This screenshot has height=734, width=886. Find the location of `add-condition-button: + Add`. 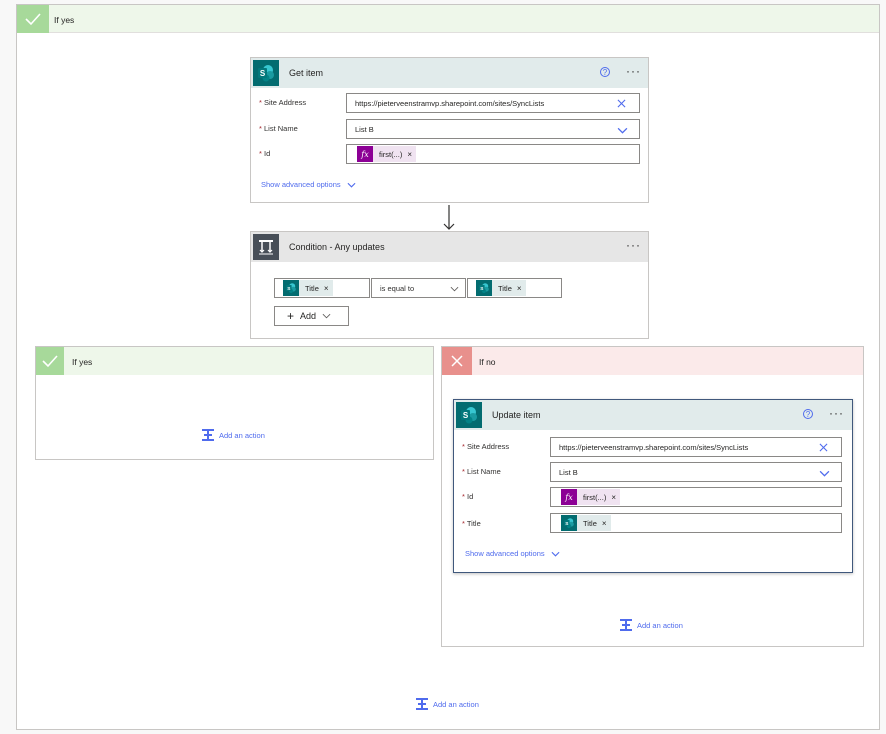

add-condition-button: + Add is located at coordinates (311, 316).